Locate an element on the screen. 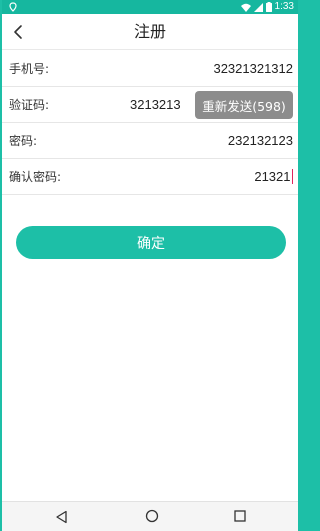 The width and height of the screenshot is (320, 531). phone-input: 32321321312 is located at coordinates (253, 68).